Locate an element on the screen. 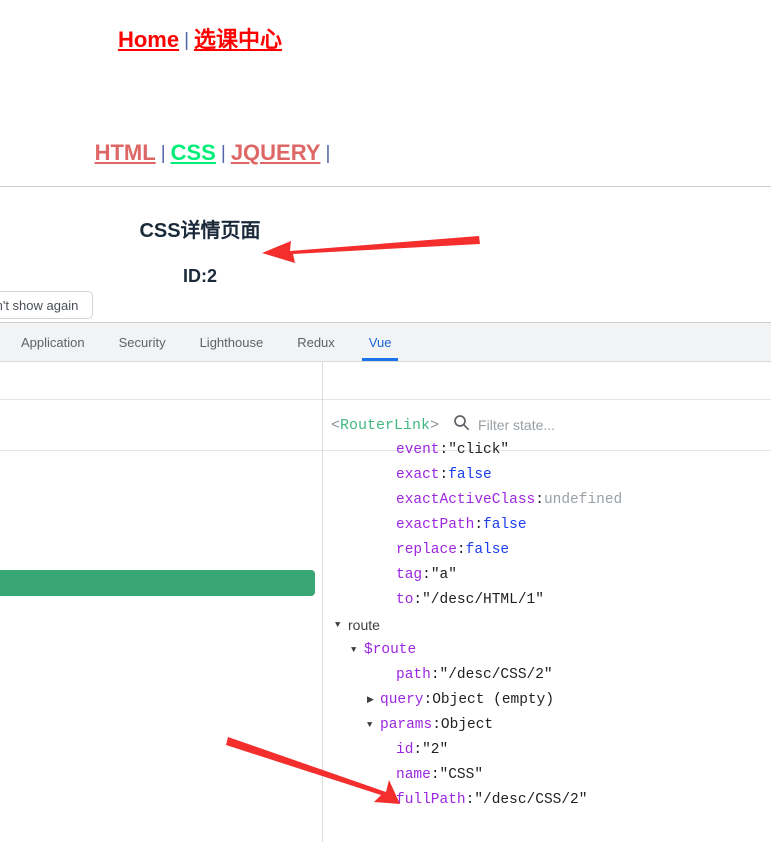 This screenshot has width=771, height=842. tab-application: Application is located at coordinates (53, 342).